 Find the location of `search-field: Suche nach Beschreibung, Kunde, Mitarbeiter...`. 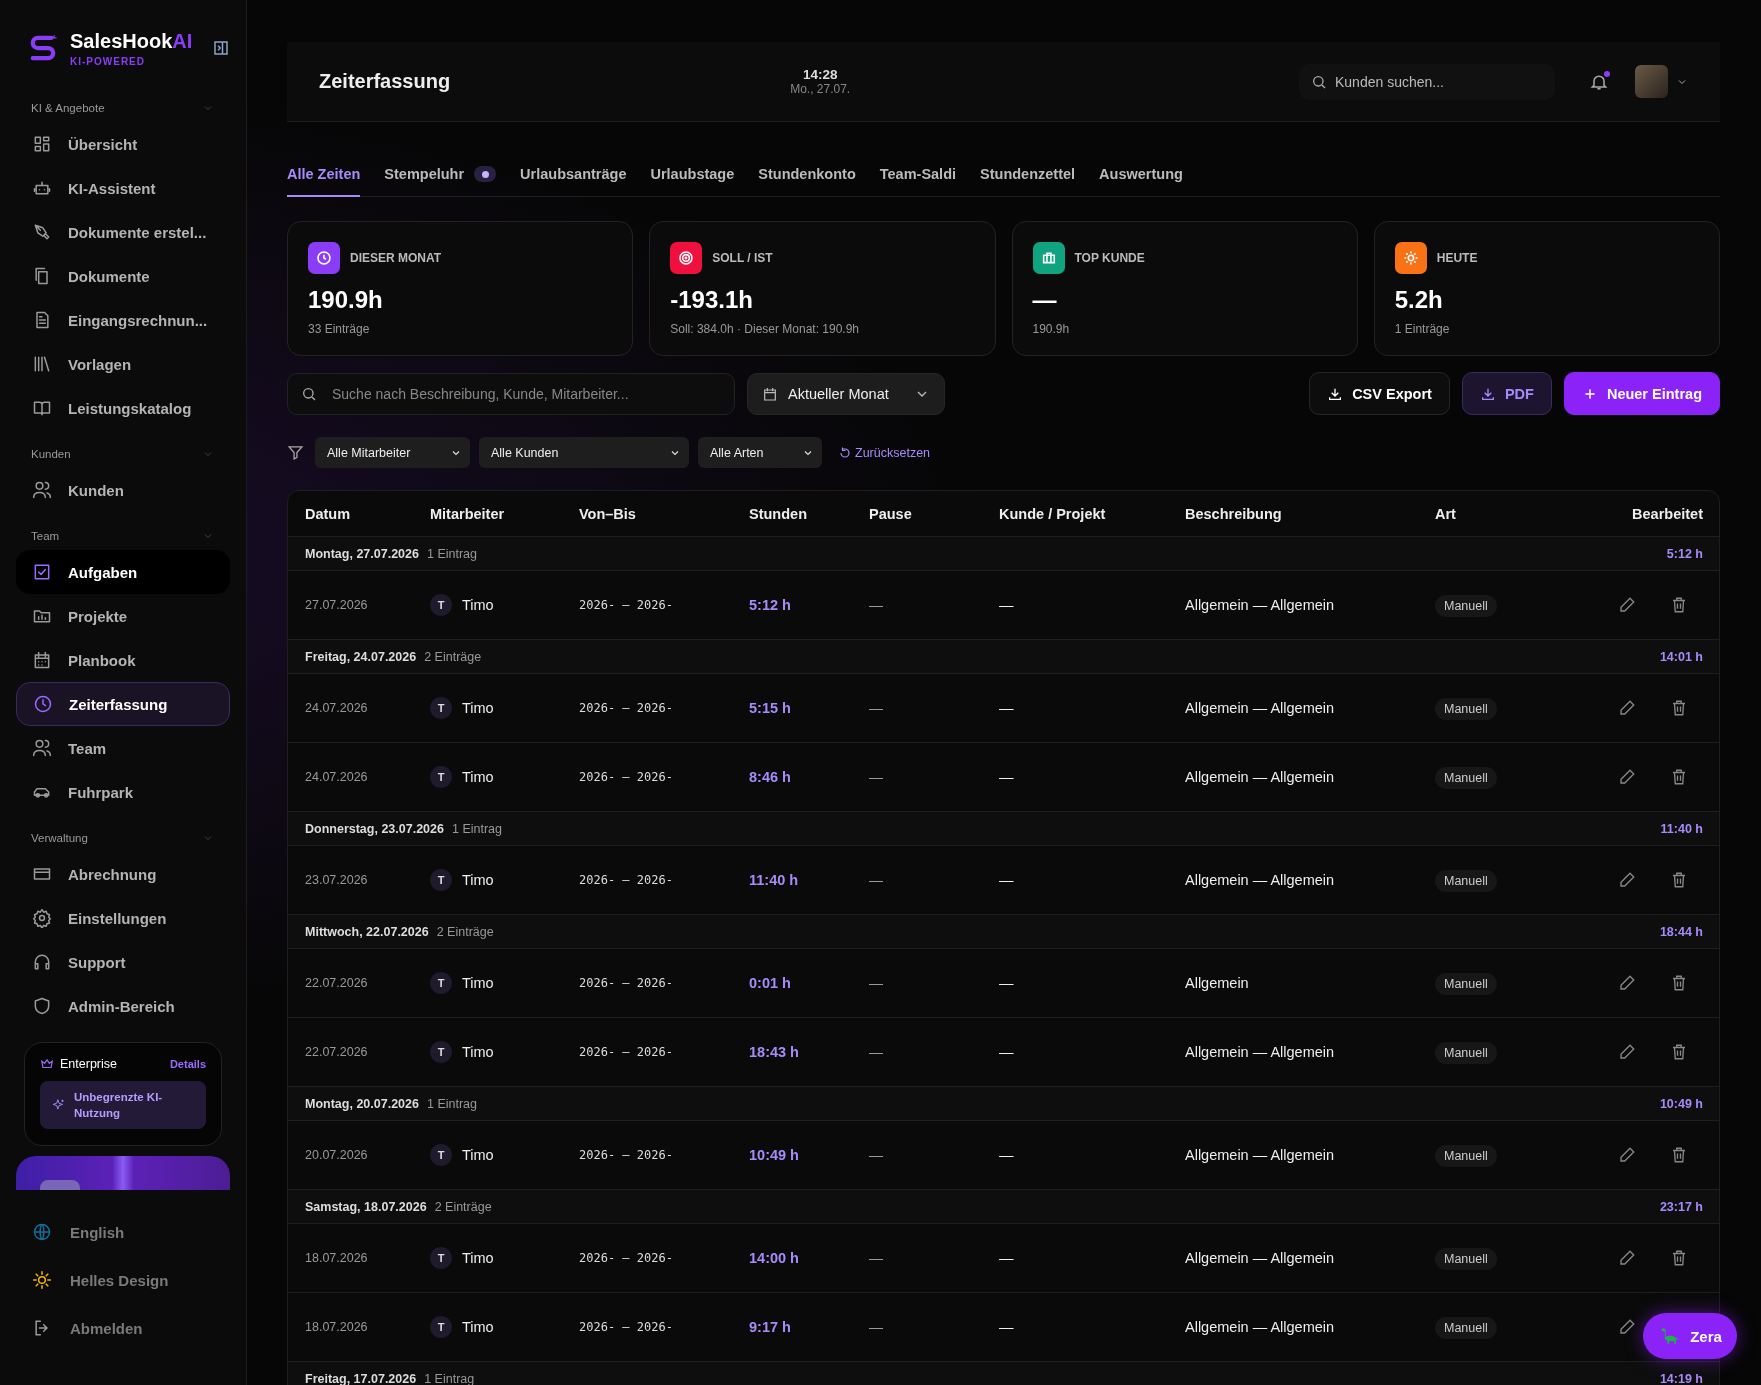

search-field: Suche nach Beschreibung, Kunde, Mitarbeiter... is located at coordinates (511, 393).